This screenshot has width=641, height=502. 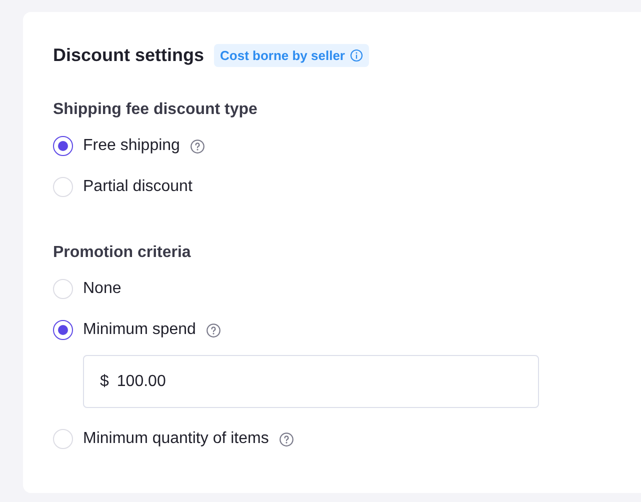 What do you see at coordinates (122, 253) in the screenshot?
I see `section-title: Promotion criteria` at bounding box center [122, 253].